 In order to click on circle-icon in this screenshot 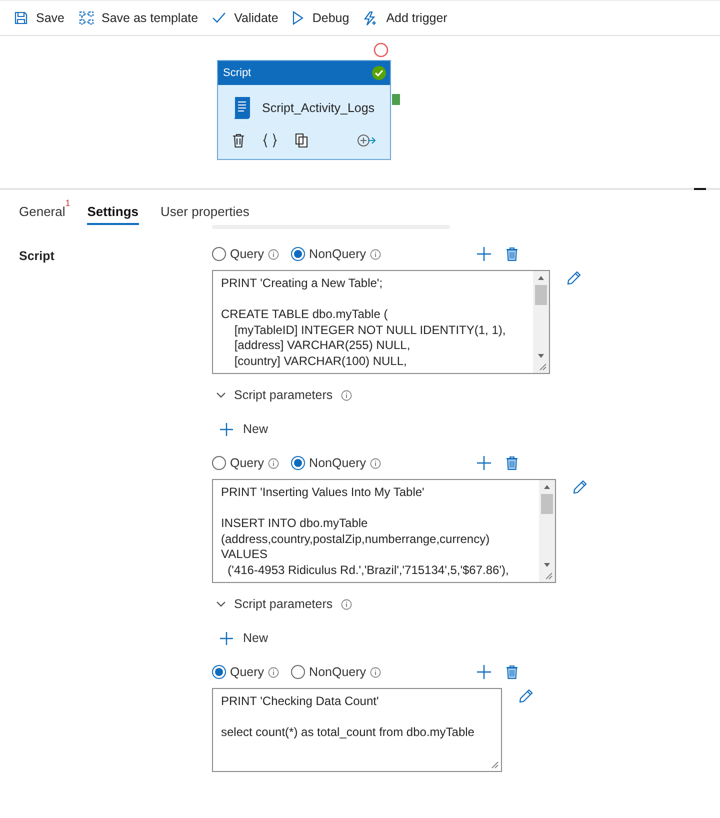, I will do `click(381, 50)`.